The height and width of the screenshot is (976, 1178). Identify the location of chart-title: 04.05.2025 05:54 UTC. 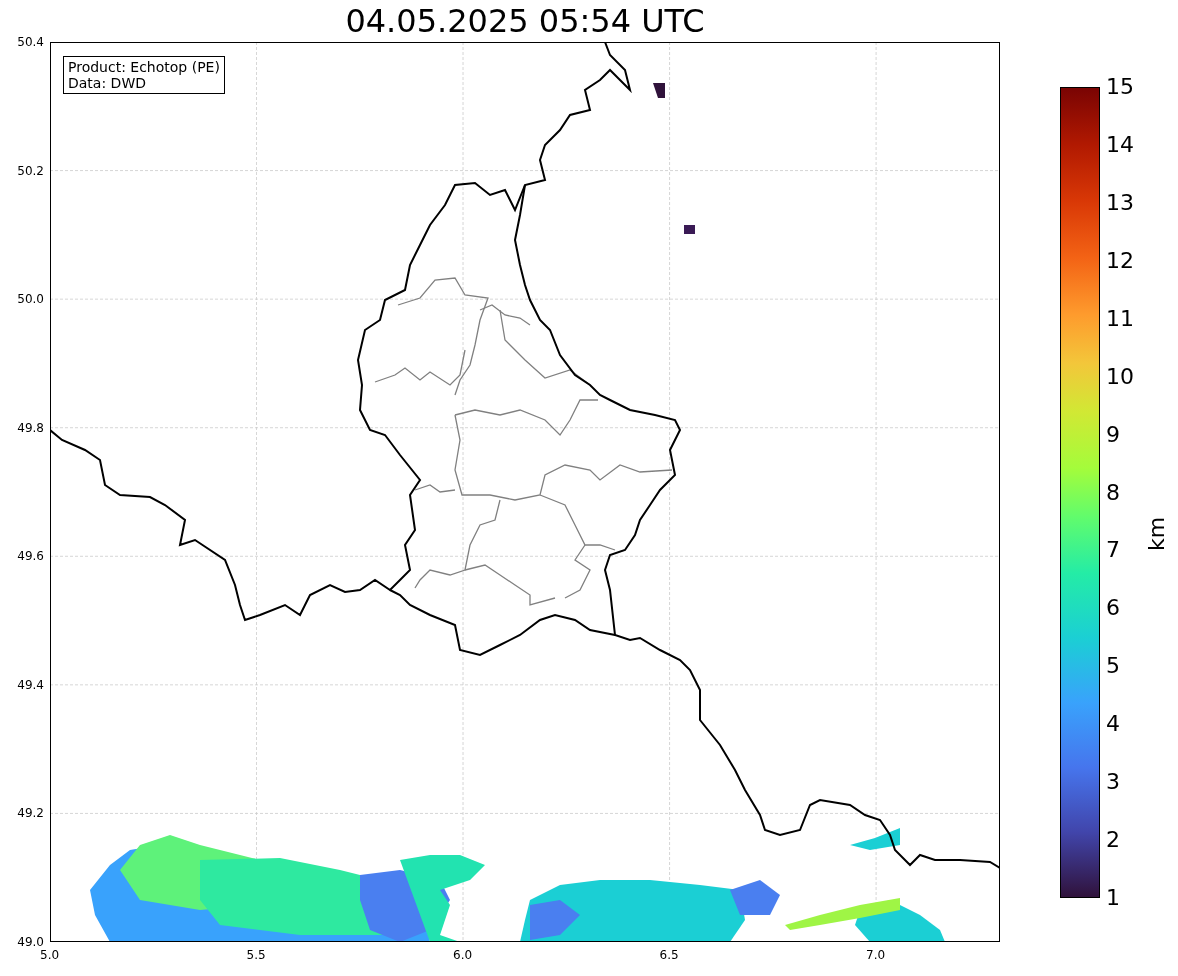
(525, 21).